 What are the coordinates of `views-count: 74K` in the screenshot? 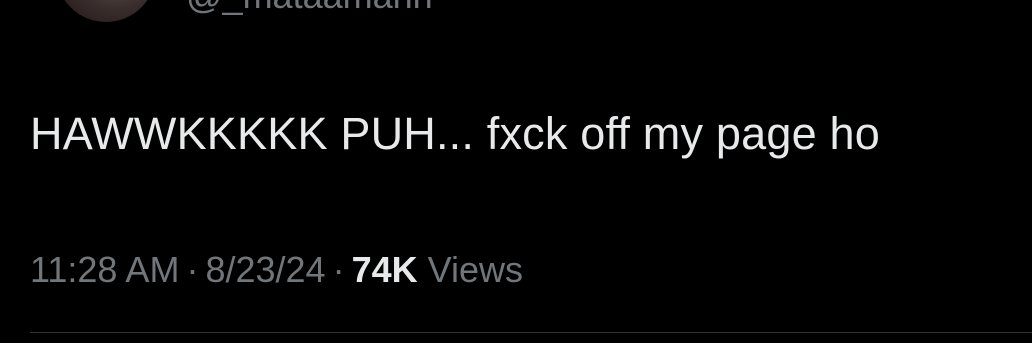 It's located at (385, 269).